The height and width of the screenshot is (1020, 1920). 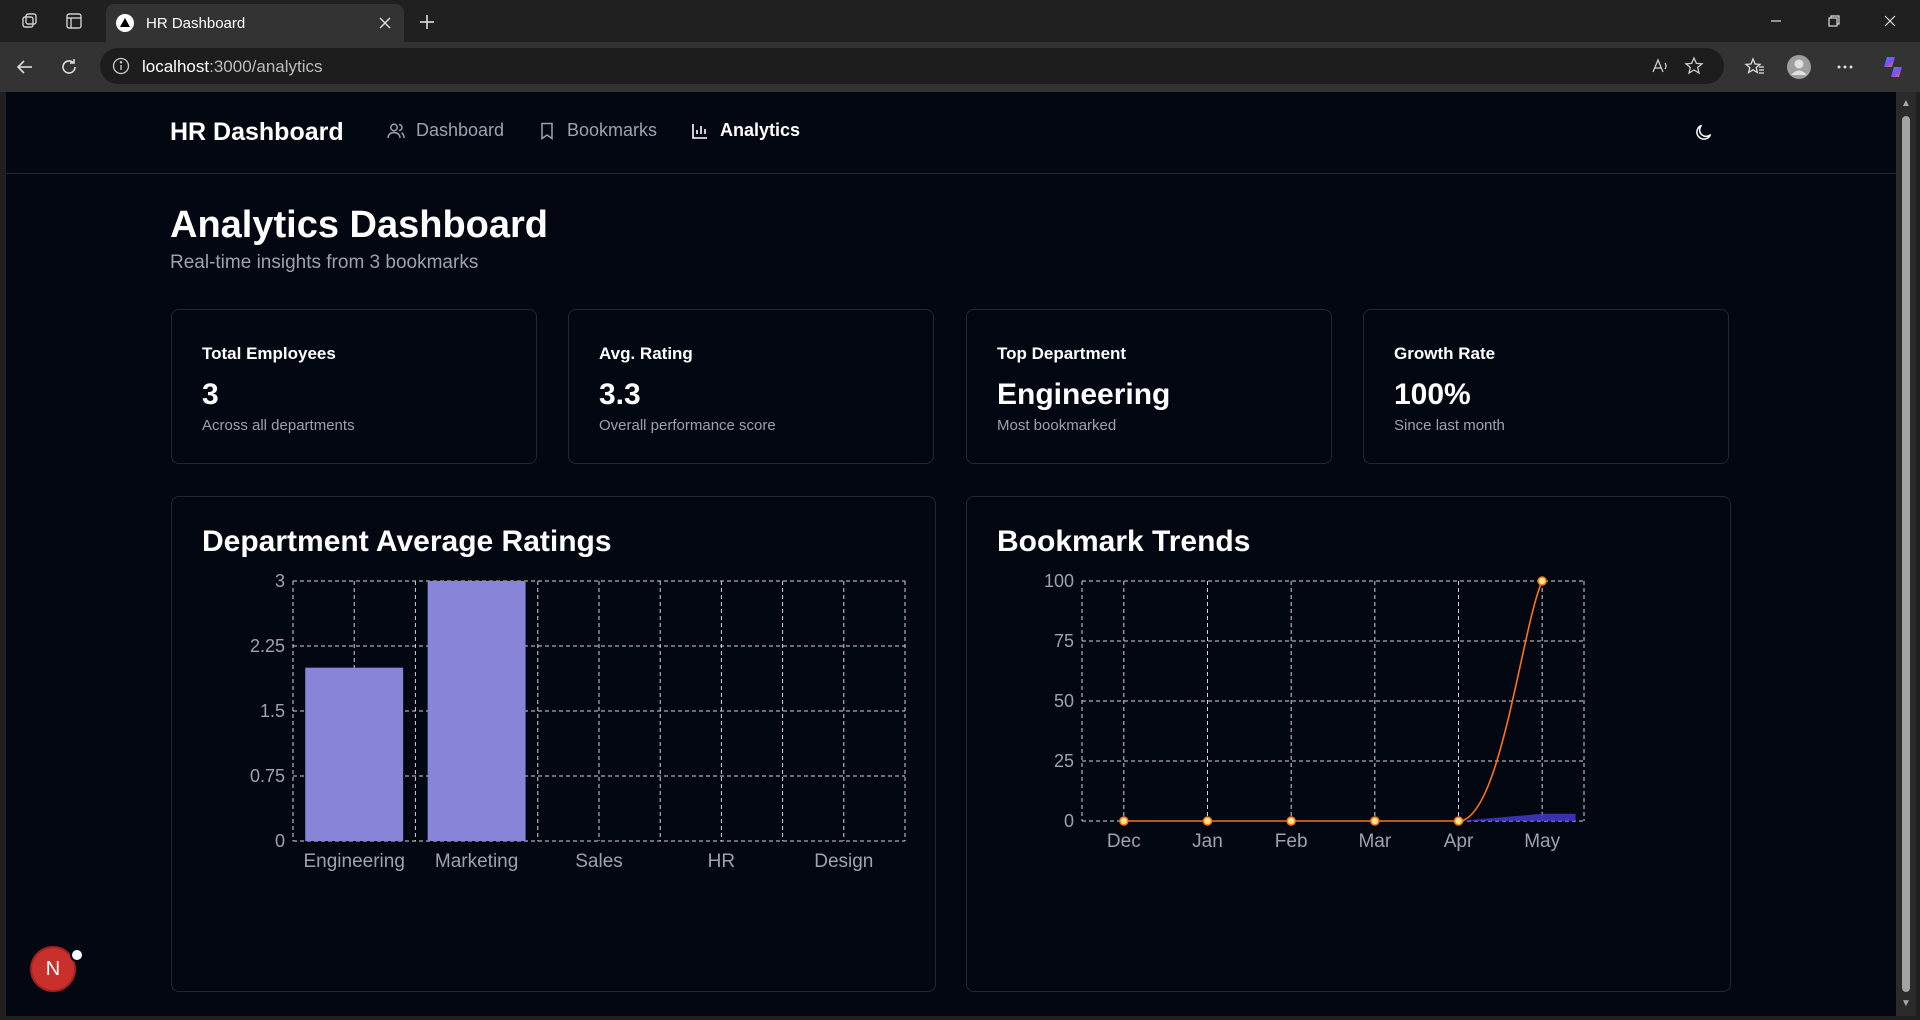 What do you see at coordinates (427, 22) in the screenshot?
I see `new-tab-icon` at bounding box center [427, 22].